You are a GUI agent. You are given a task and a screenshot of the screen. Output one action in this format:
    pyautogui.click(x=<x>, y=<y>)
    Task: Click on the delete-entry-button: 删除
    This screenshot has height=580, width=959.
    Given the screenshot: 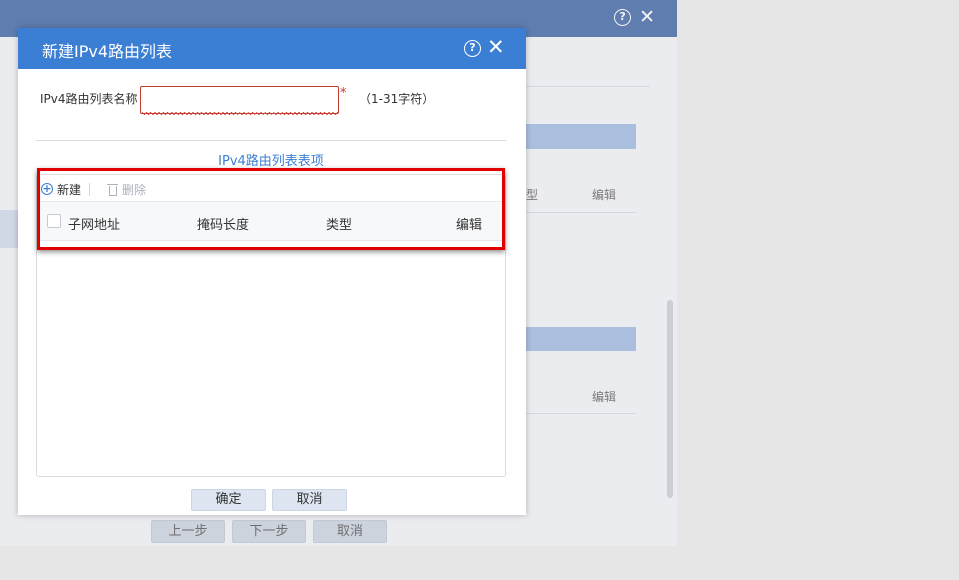 What is the action you would take?
    pyautogui.click(x=126, y=189)
    